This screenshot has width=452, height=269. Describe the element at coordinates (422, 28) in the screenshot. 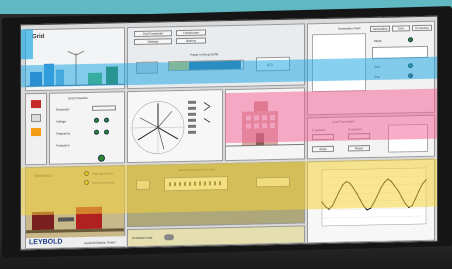

I see `tab-consumer: Consumer` at that location.